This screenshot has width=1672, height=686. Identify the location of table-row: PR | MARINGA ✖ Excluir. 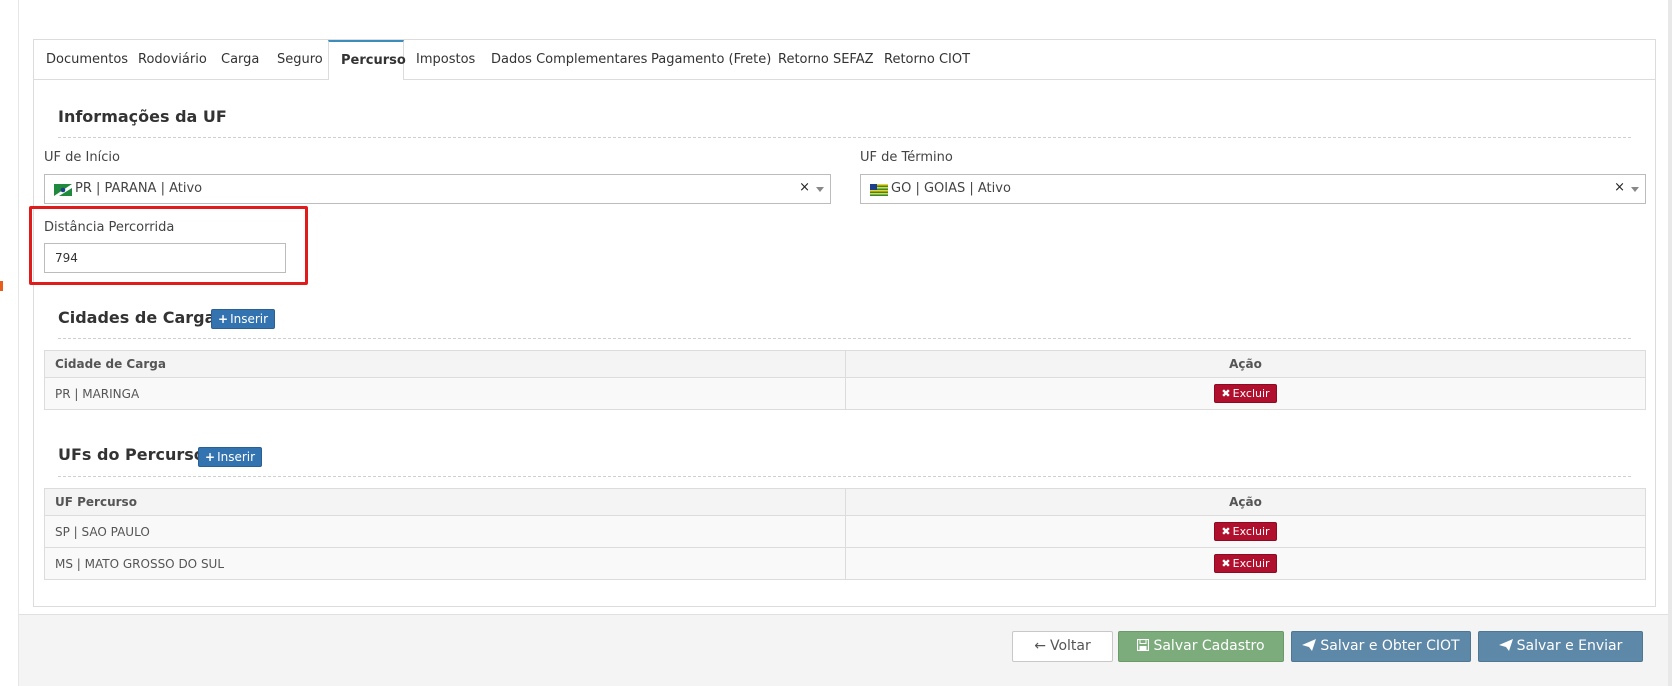
(845, 393).